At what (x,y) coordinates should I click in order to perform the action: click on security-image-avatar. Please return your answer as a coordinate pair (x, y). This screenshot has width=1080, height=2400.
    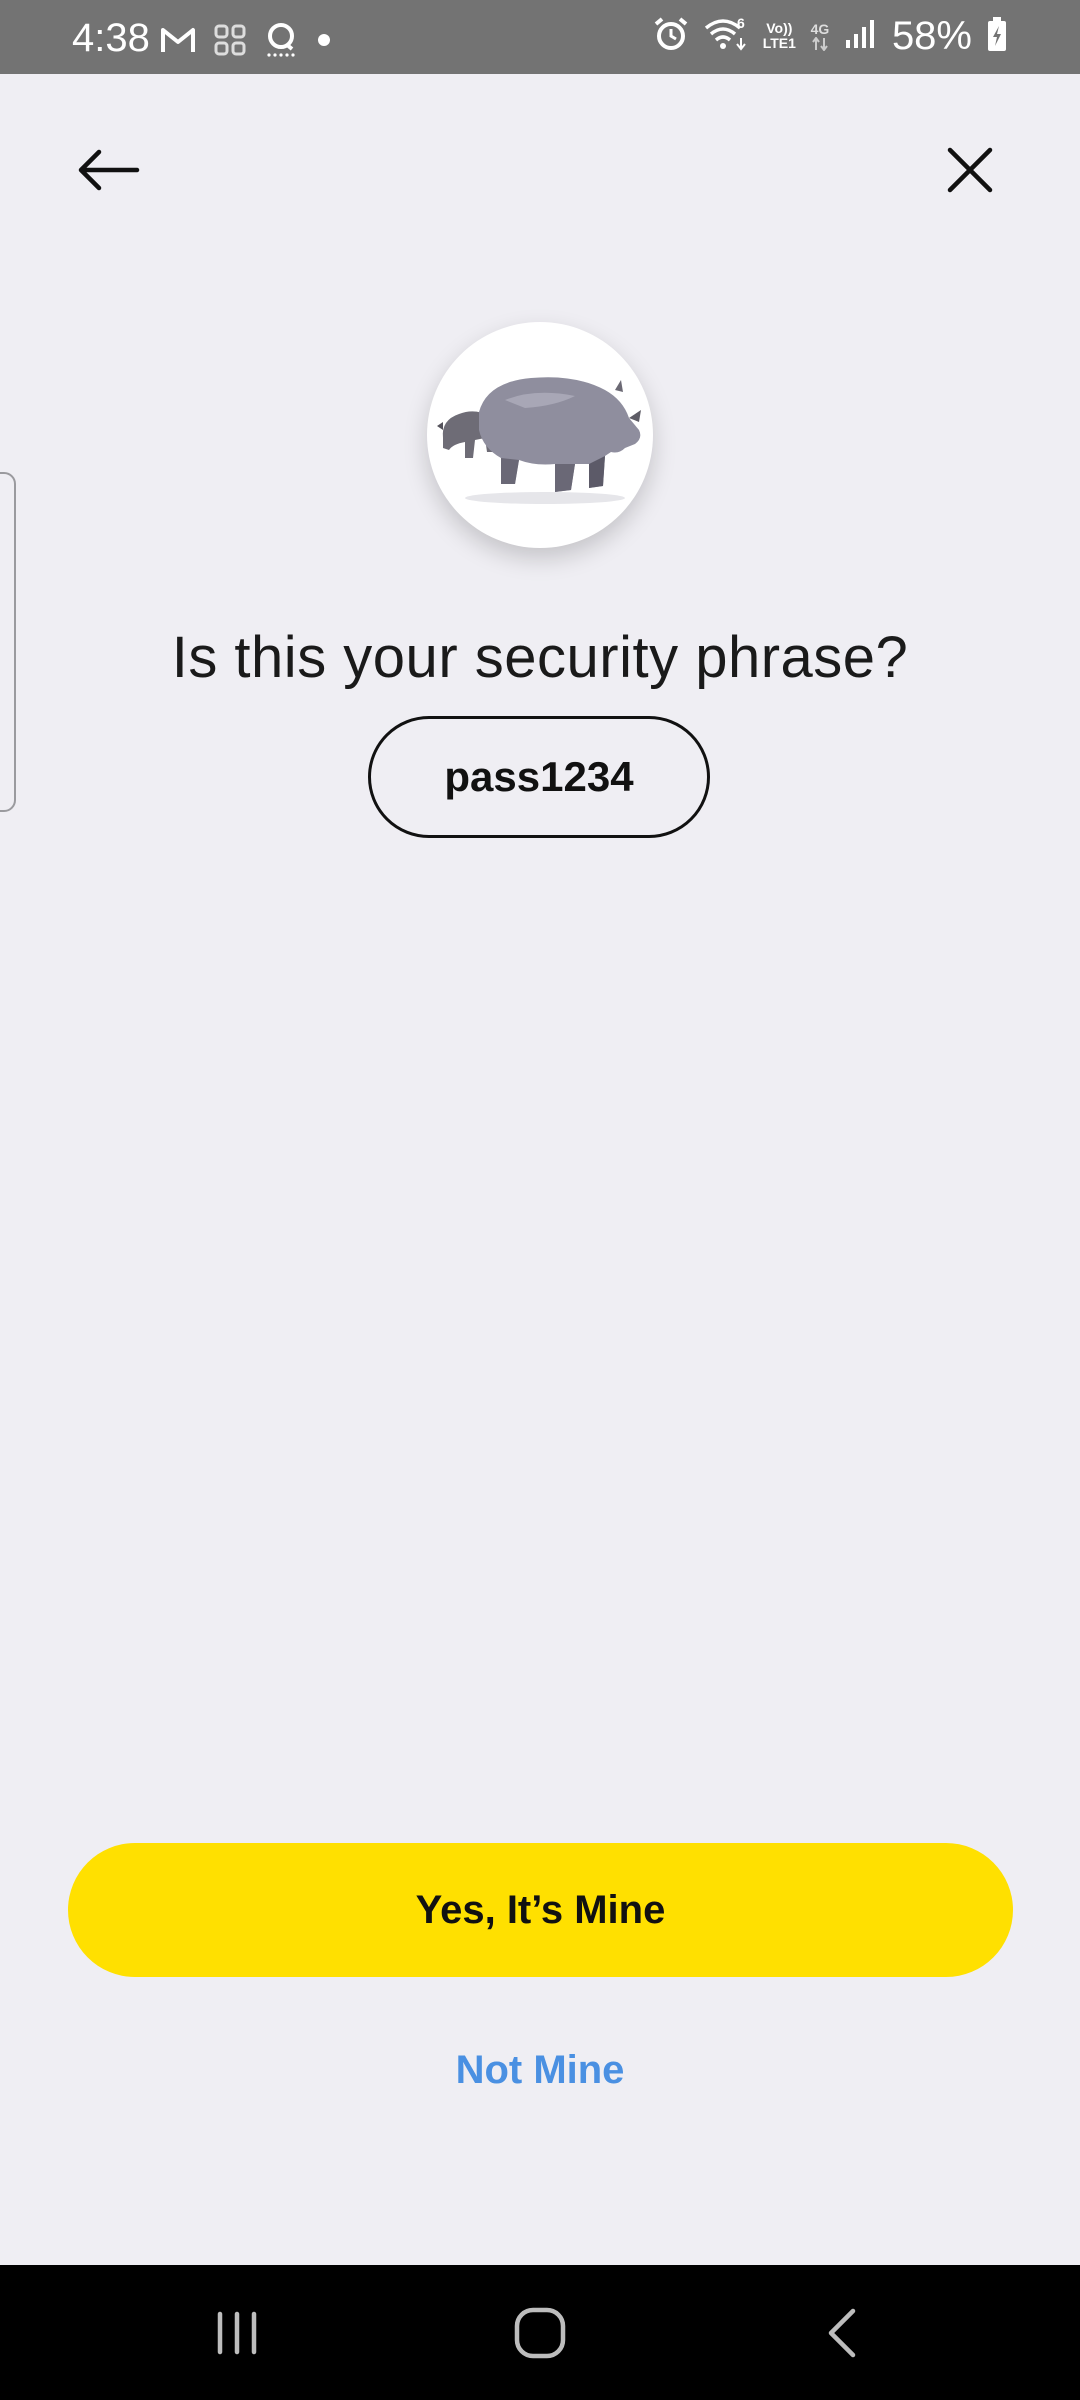
    Looking at the image, I should click on (540, 435).